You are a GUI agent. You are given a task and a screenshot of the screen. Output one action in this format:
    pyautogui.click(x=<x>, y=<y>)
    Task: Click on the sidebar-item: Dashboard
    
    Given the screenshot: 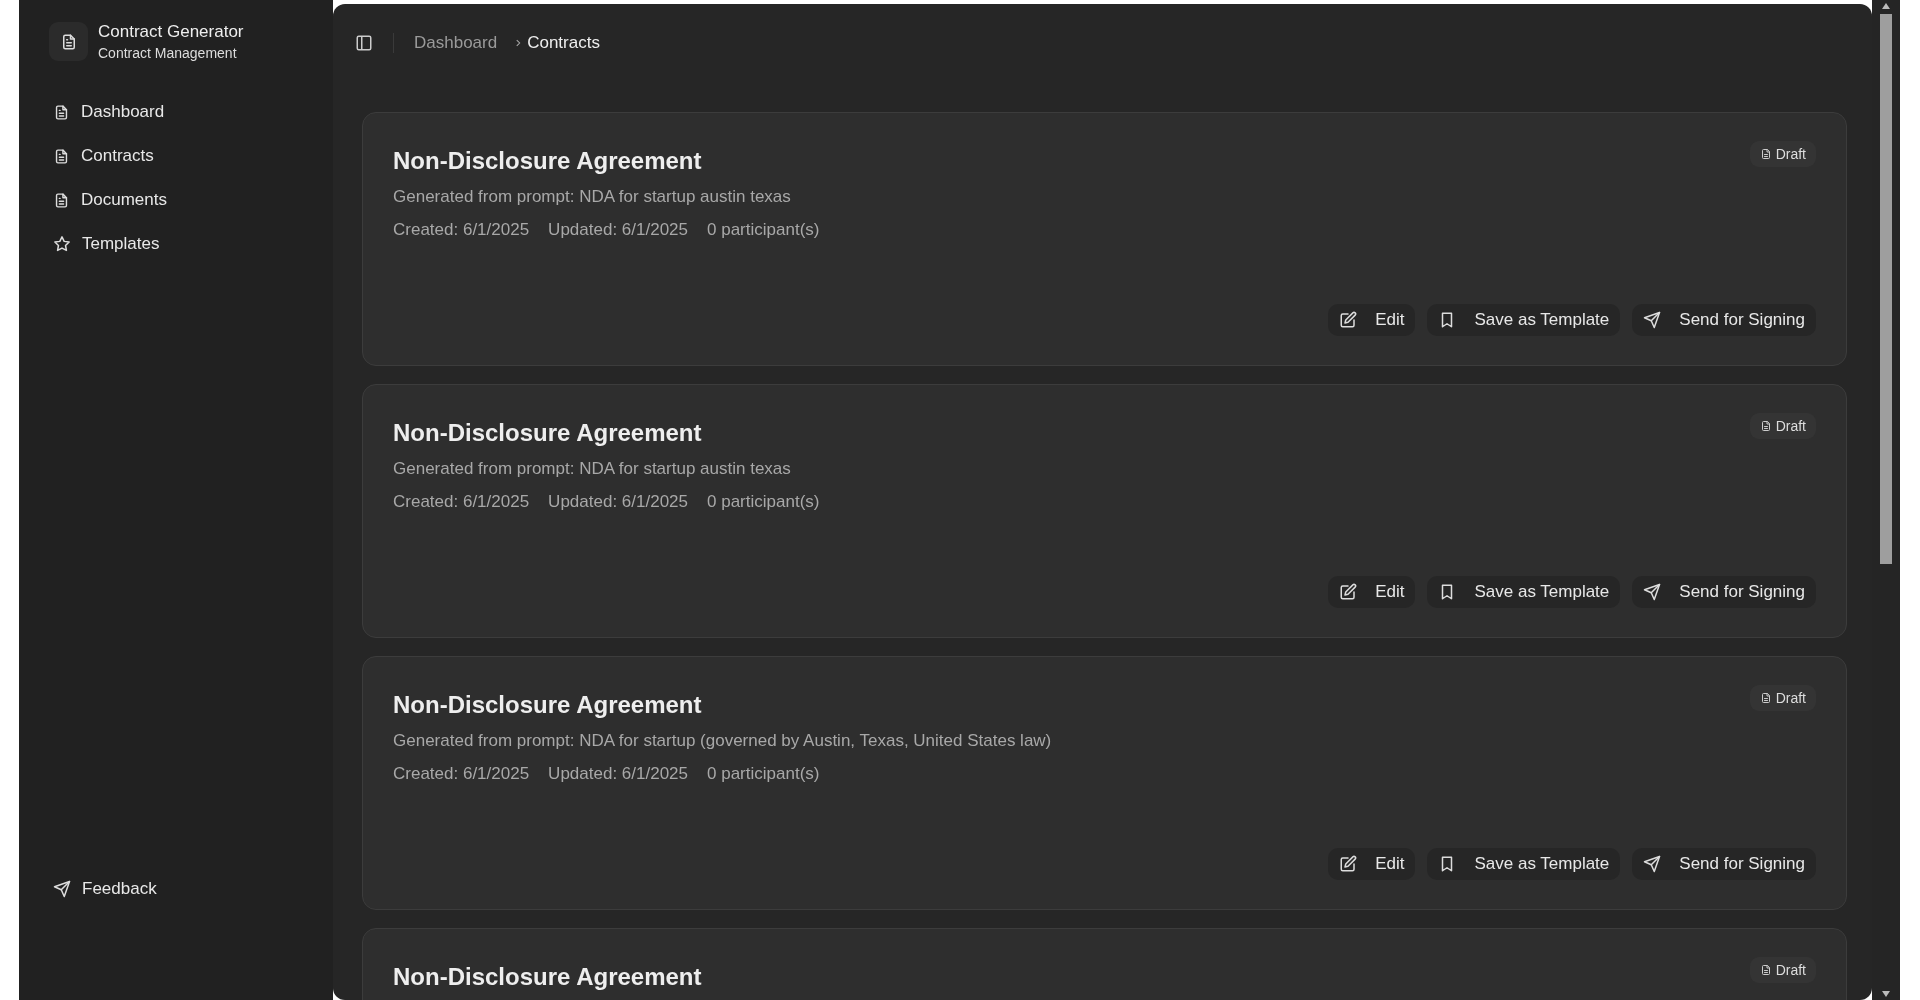 What is the action you would take?
    pyautogui.click(x=181, y=112)
    